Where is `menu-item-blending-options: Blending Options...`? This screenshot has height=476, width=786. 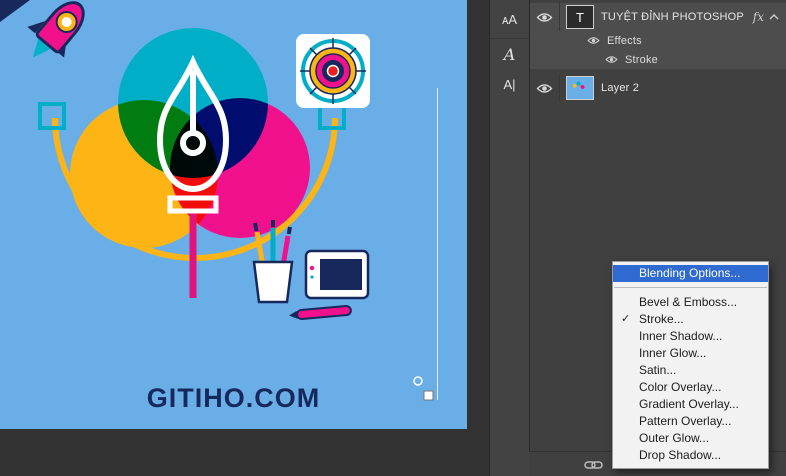 menu-item-blending-options: Blending Options... is located at coordinates (690, 273).